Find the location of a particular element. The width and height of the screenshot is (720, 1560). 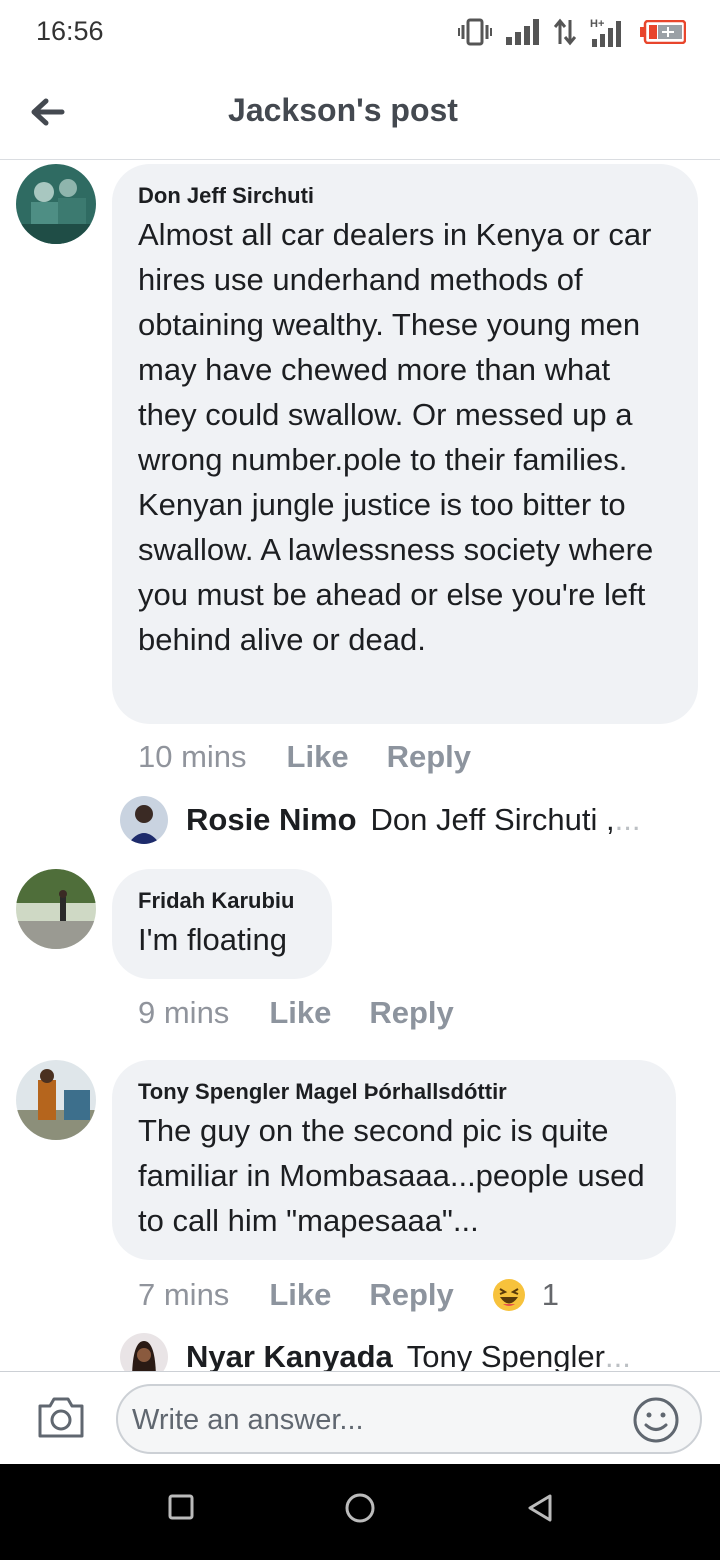

status-time: 16:56 is located at coordinates (70, 31).